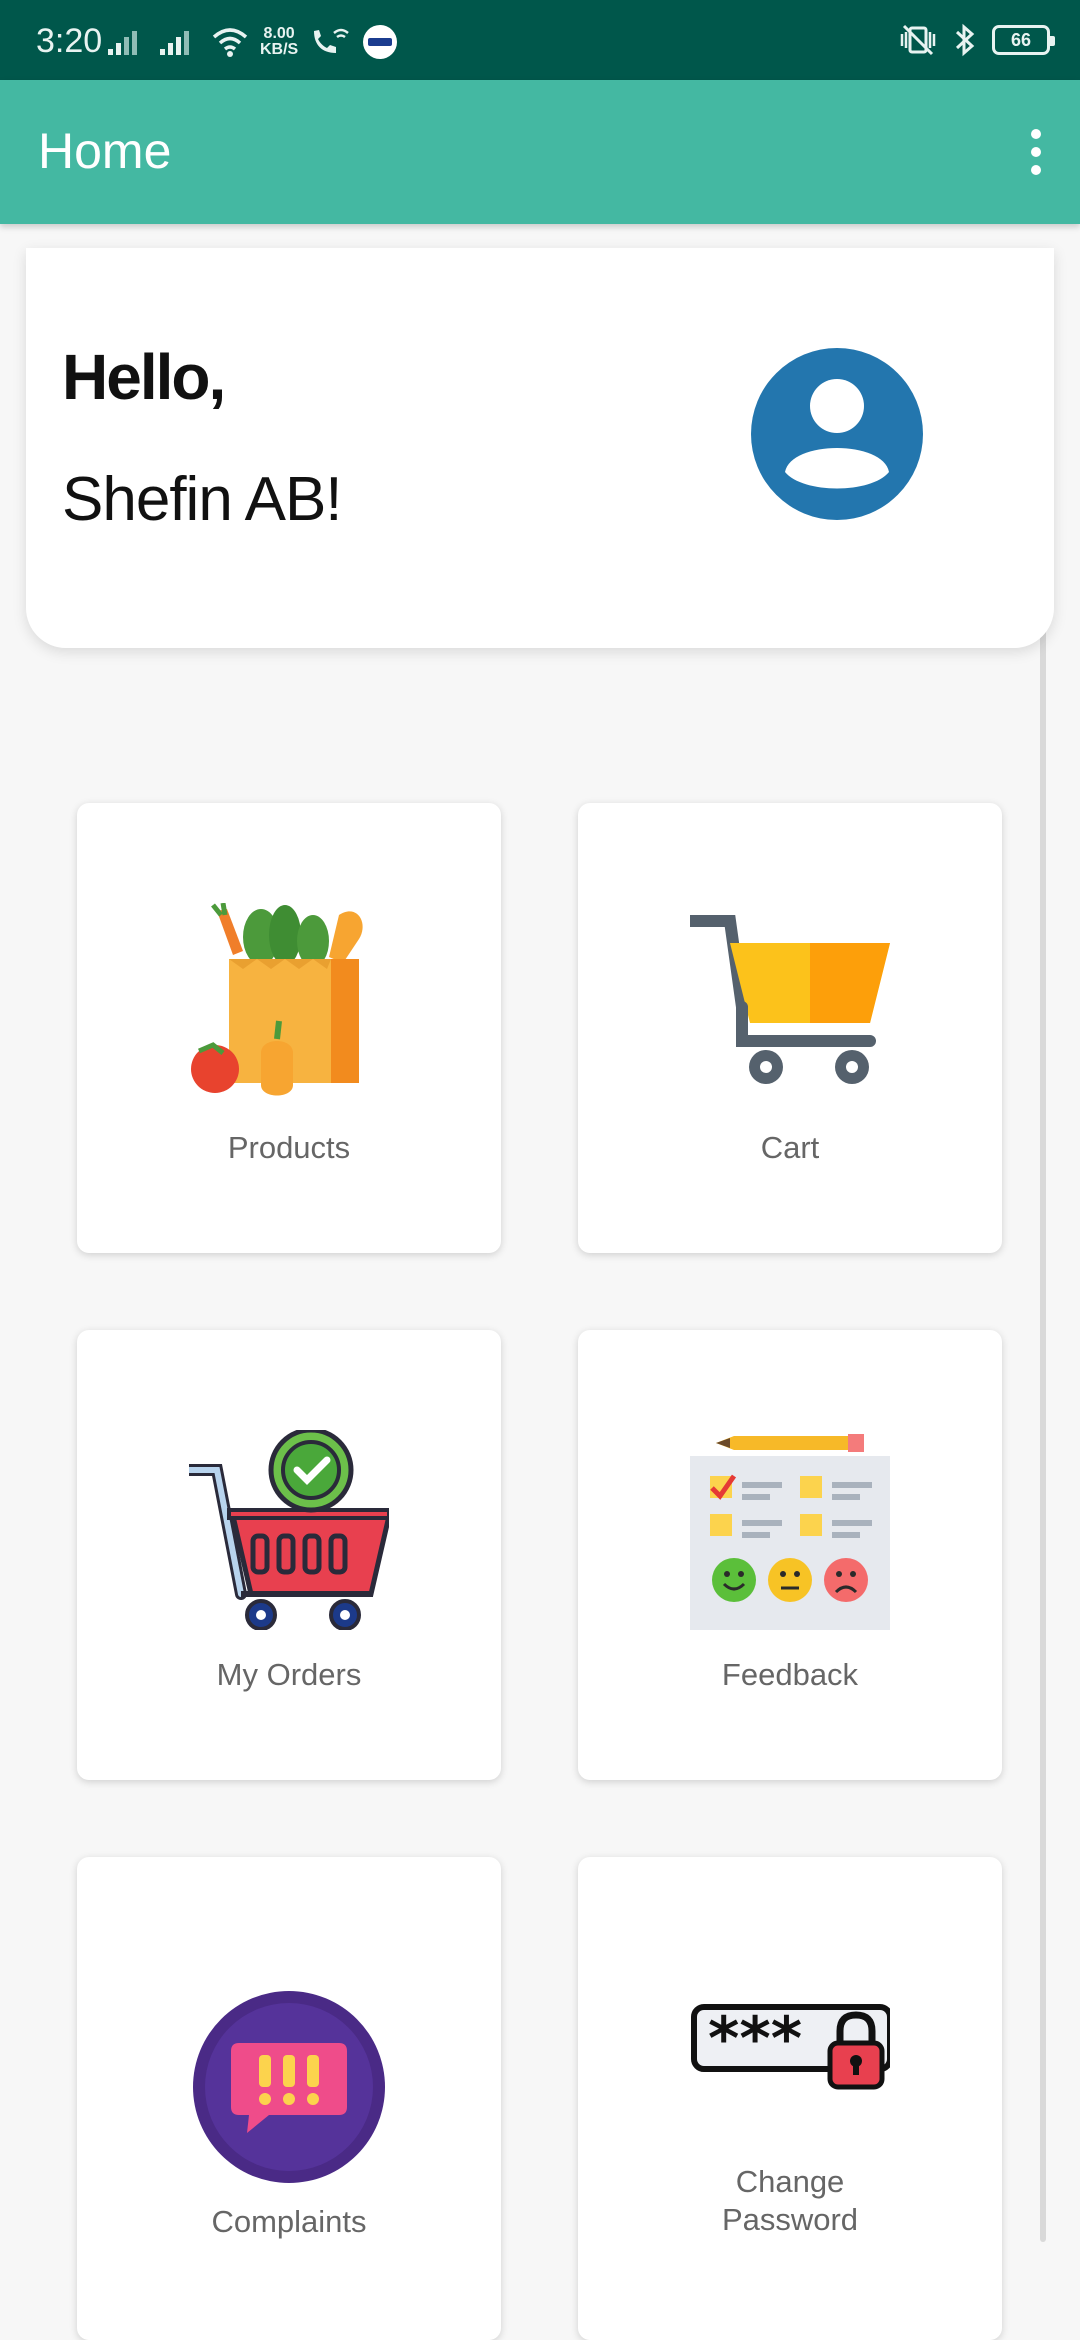 This screenshot has height=2340, width=1080. What do you see at coordinates (540, 152) in the screenshot?
I see `app-bar: Home` at bounding box center [540, 152].